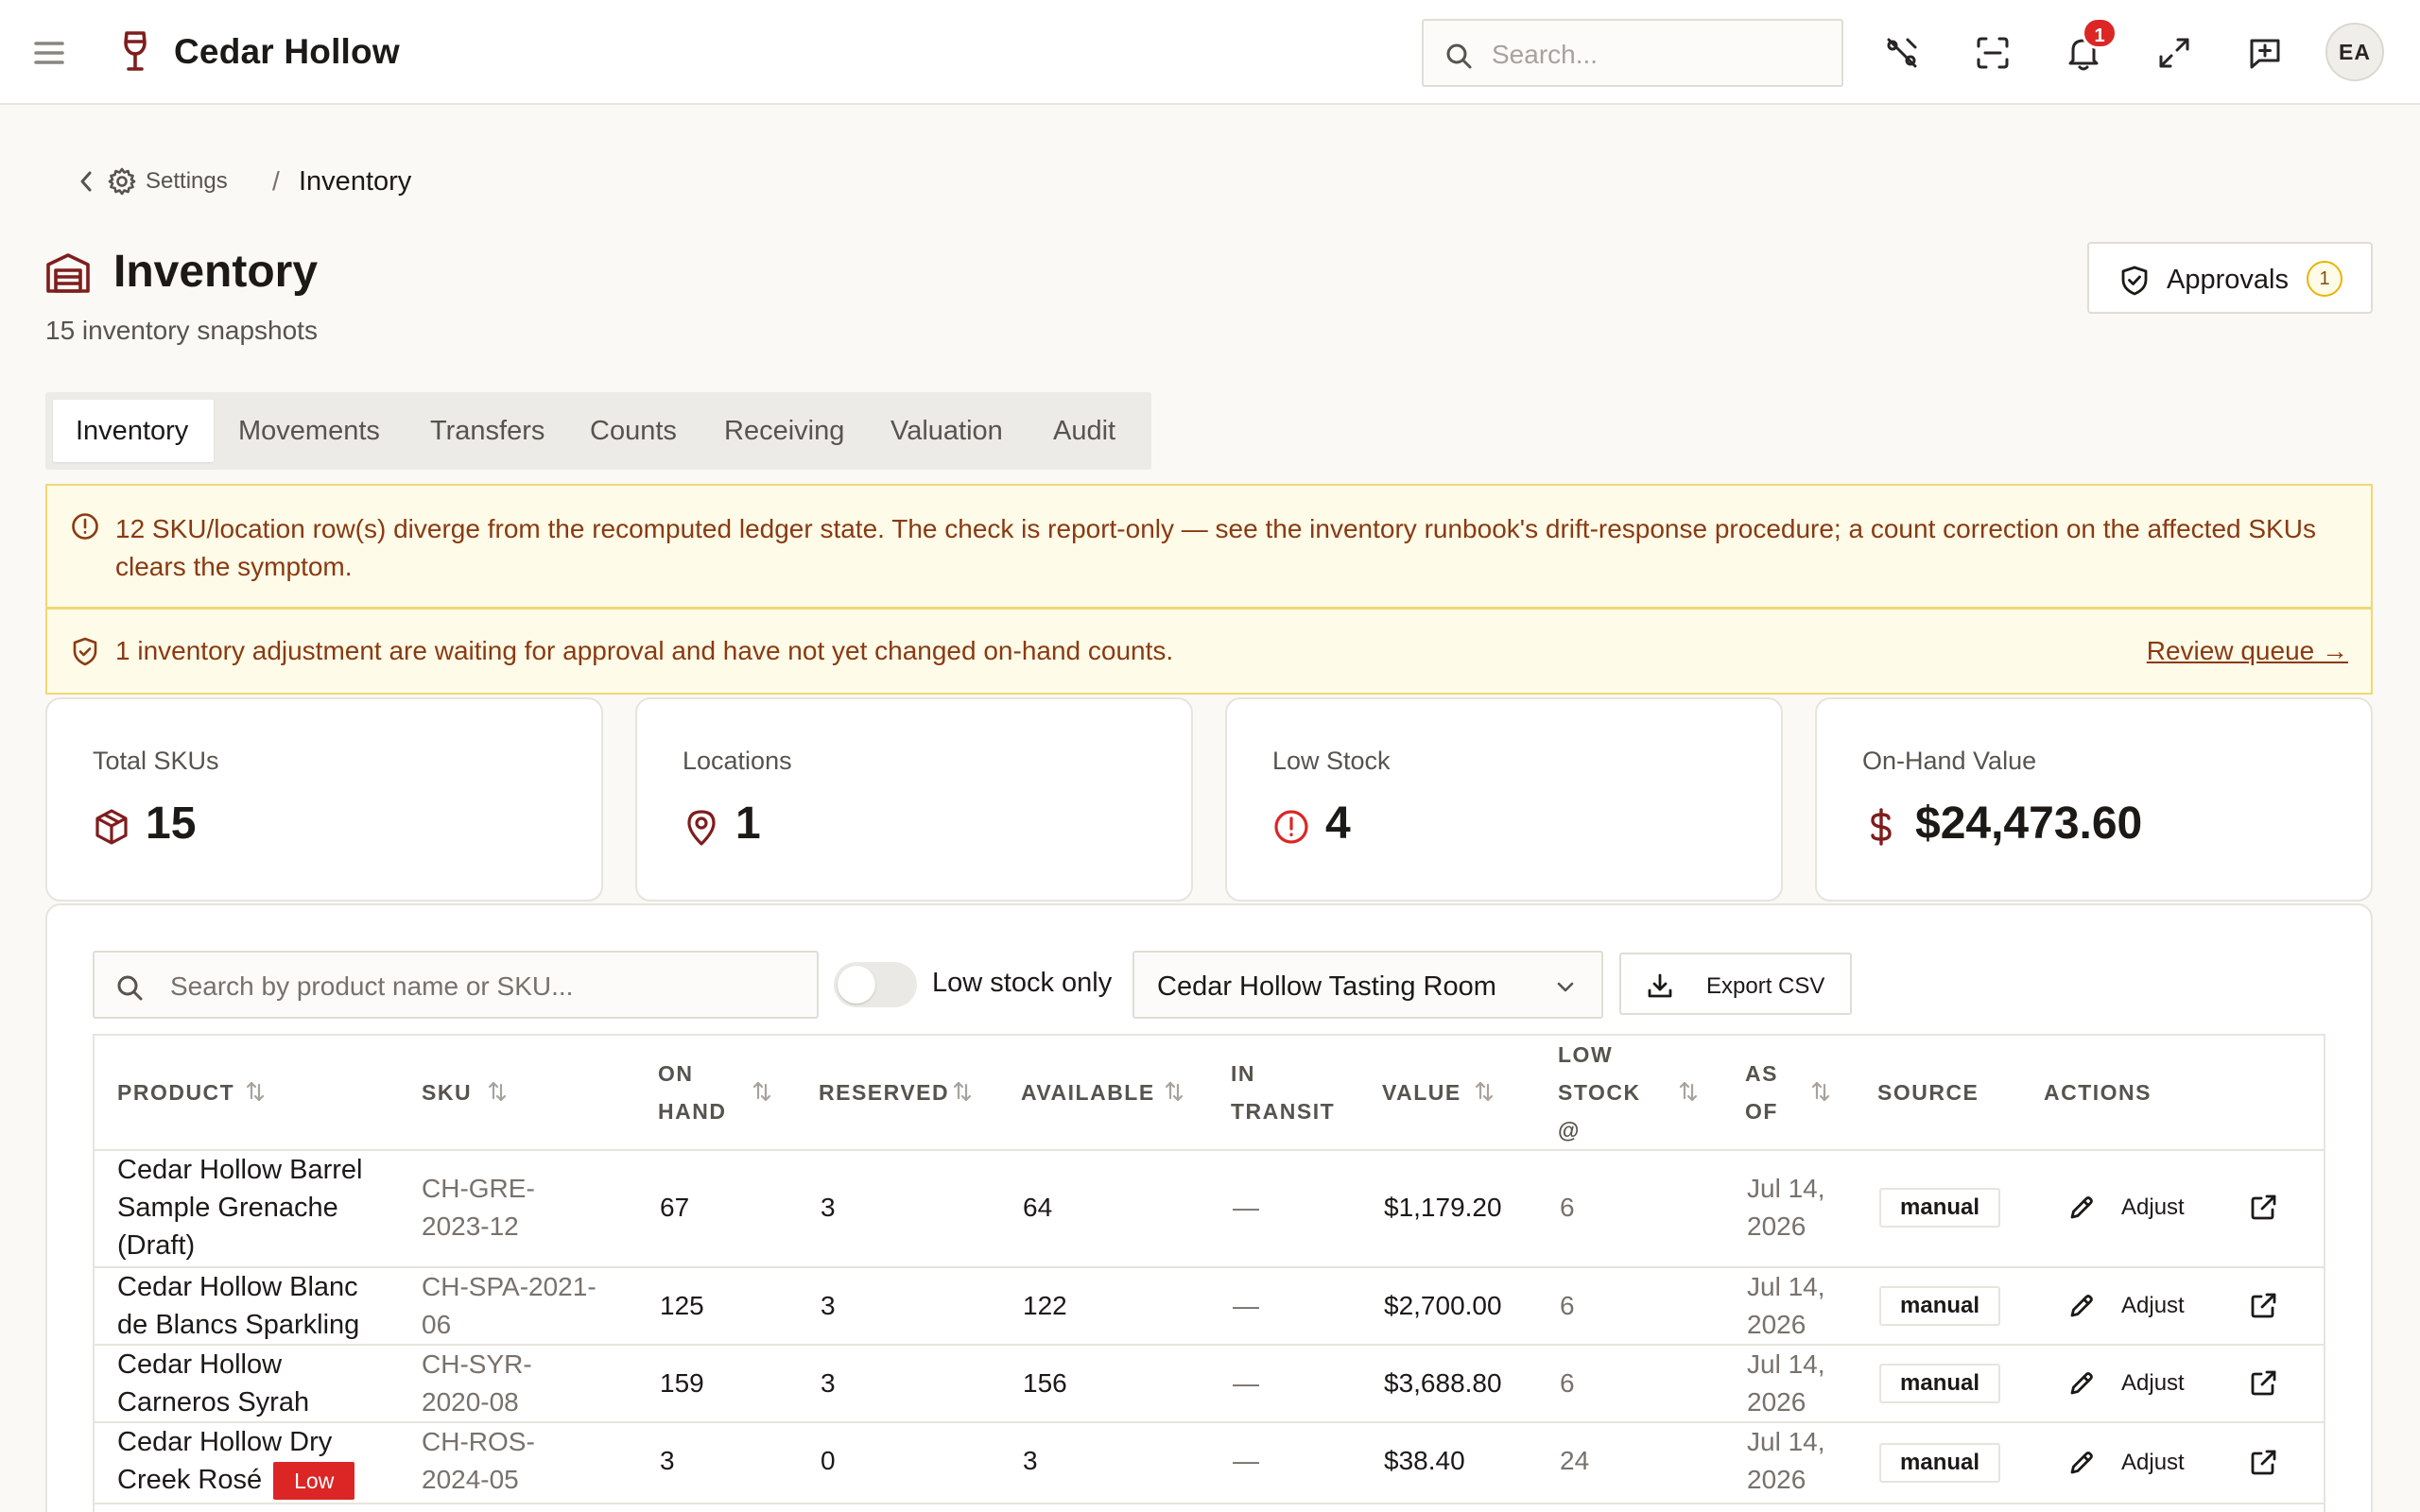 This screenshot has width=2420, height=1512. I want to click on feedback-icon, so click(2265, 53).